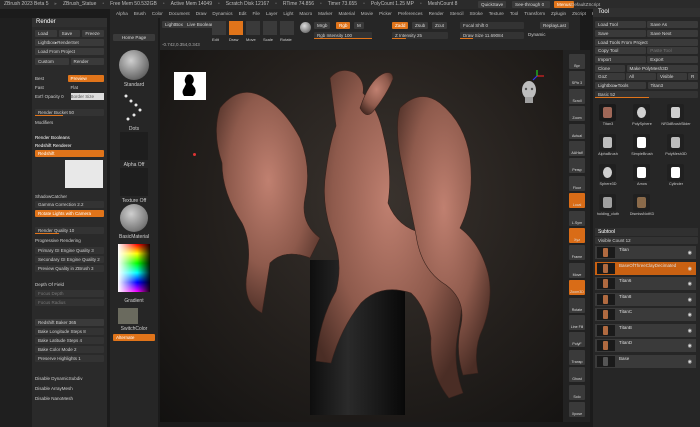 The image size is (700, 427). Describe the element at coordinates (675, 175) in the screenshot. I see `tool-thumb-cylinder: Cylinder` at that location.